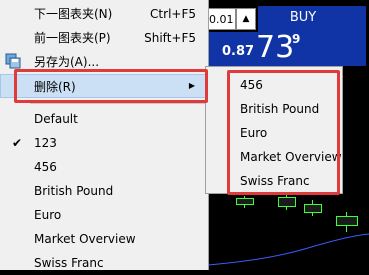  I want to click on buy-label: BUY, so click(303, 17).